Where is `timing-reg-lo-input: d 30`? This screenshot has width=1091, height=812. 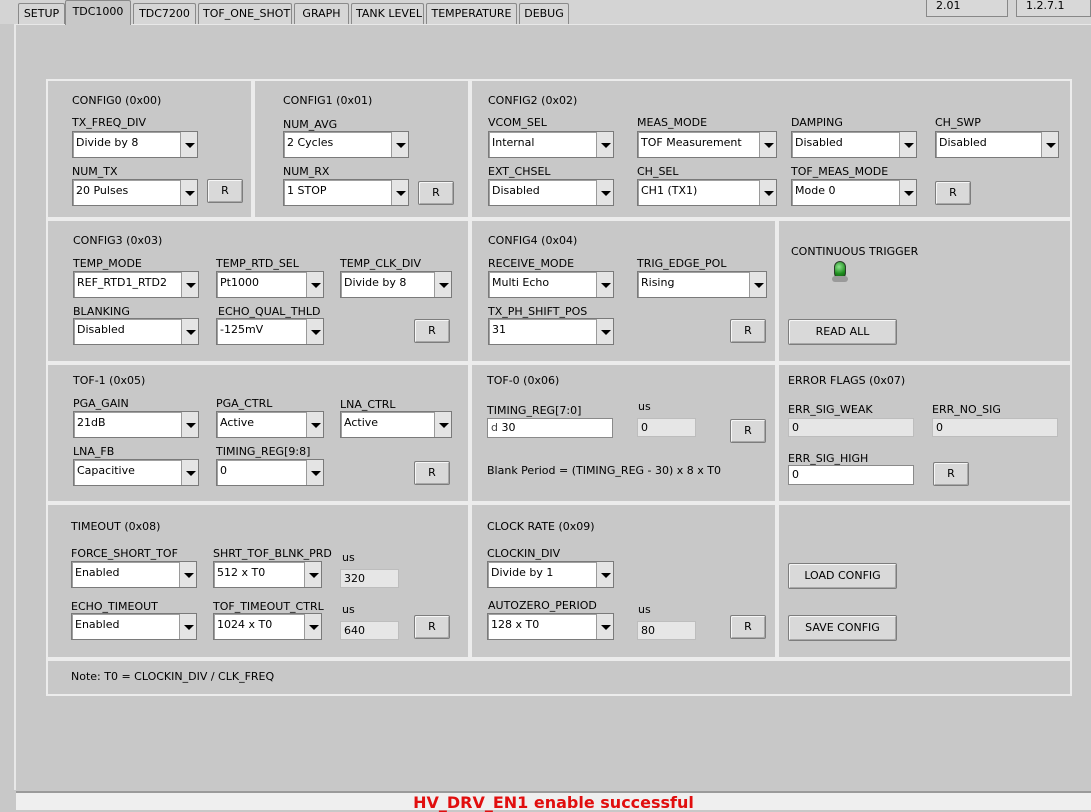
timing-reg-lo-input: d 30 is located at coordinates (550, 428).